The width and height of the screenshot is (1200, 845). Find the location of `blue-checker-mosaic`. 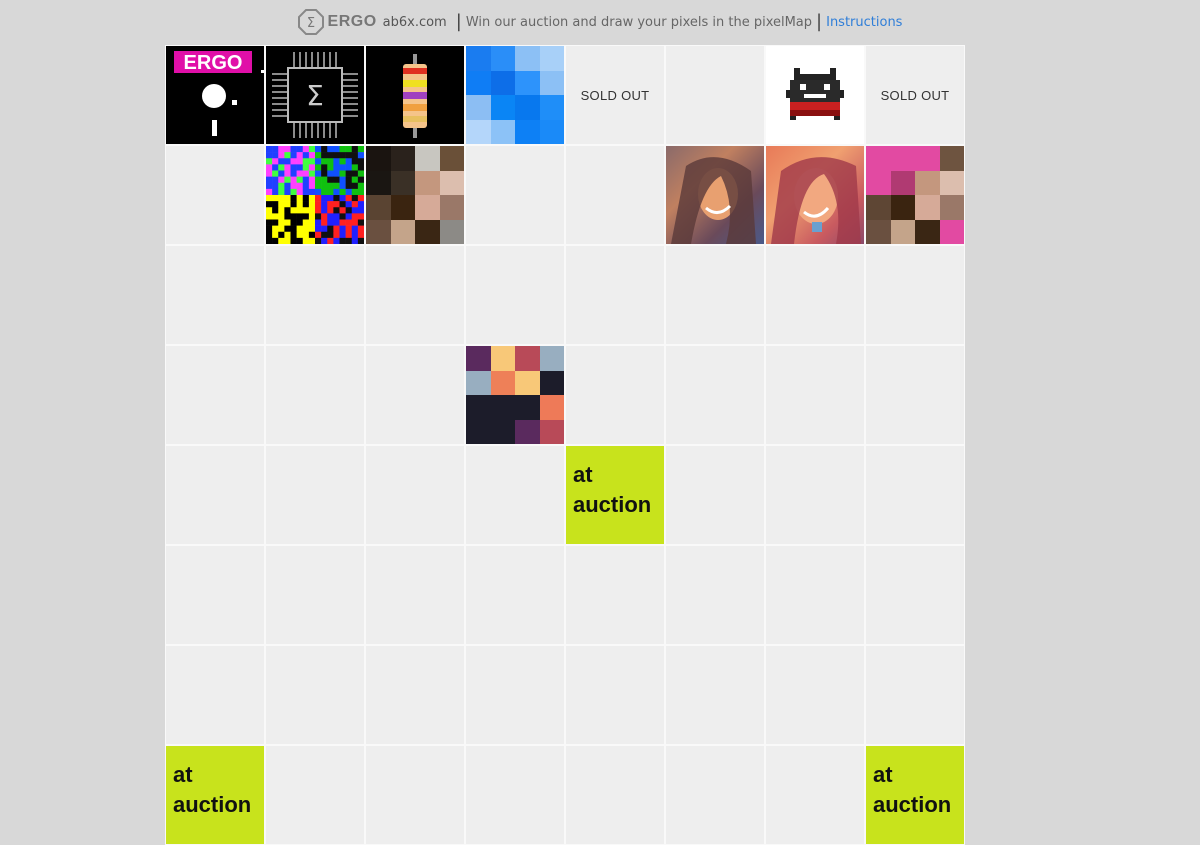

blue-checker-mosaic is located at coordinates (515, 95).